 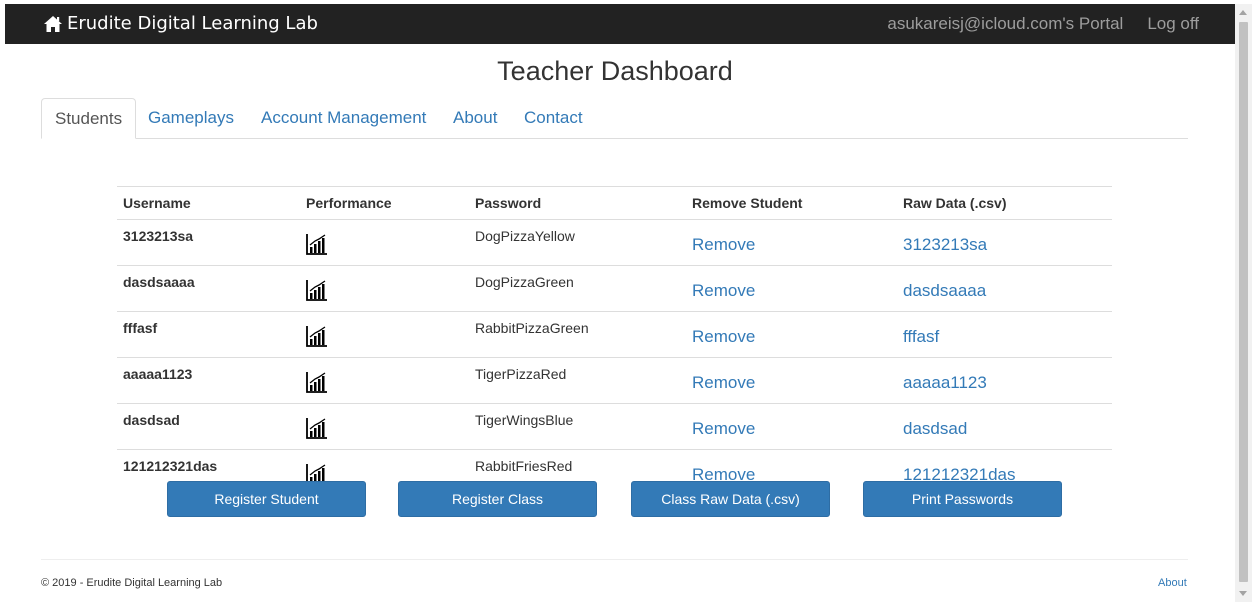 I want to click on raw-data-link: dasdsad, so click(x=1004, y=426).